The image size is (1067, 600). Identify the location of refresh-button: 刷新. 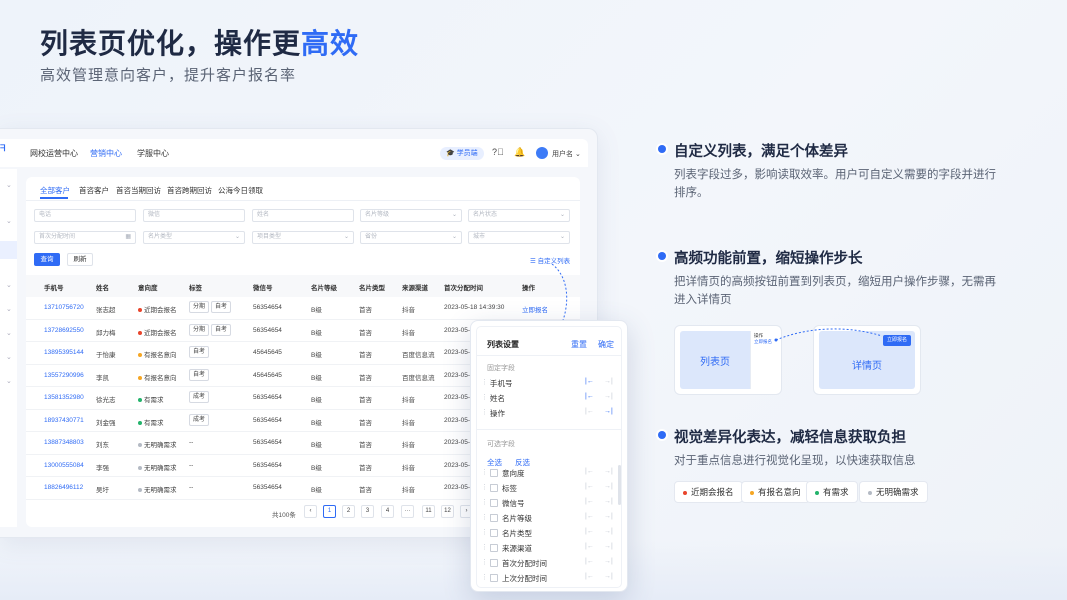
(80, 259).